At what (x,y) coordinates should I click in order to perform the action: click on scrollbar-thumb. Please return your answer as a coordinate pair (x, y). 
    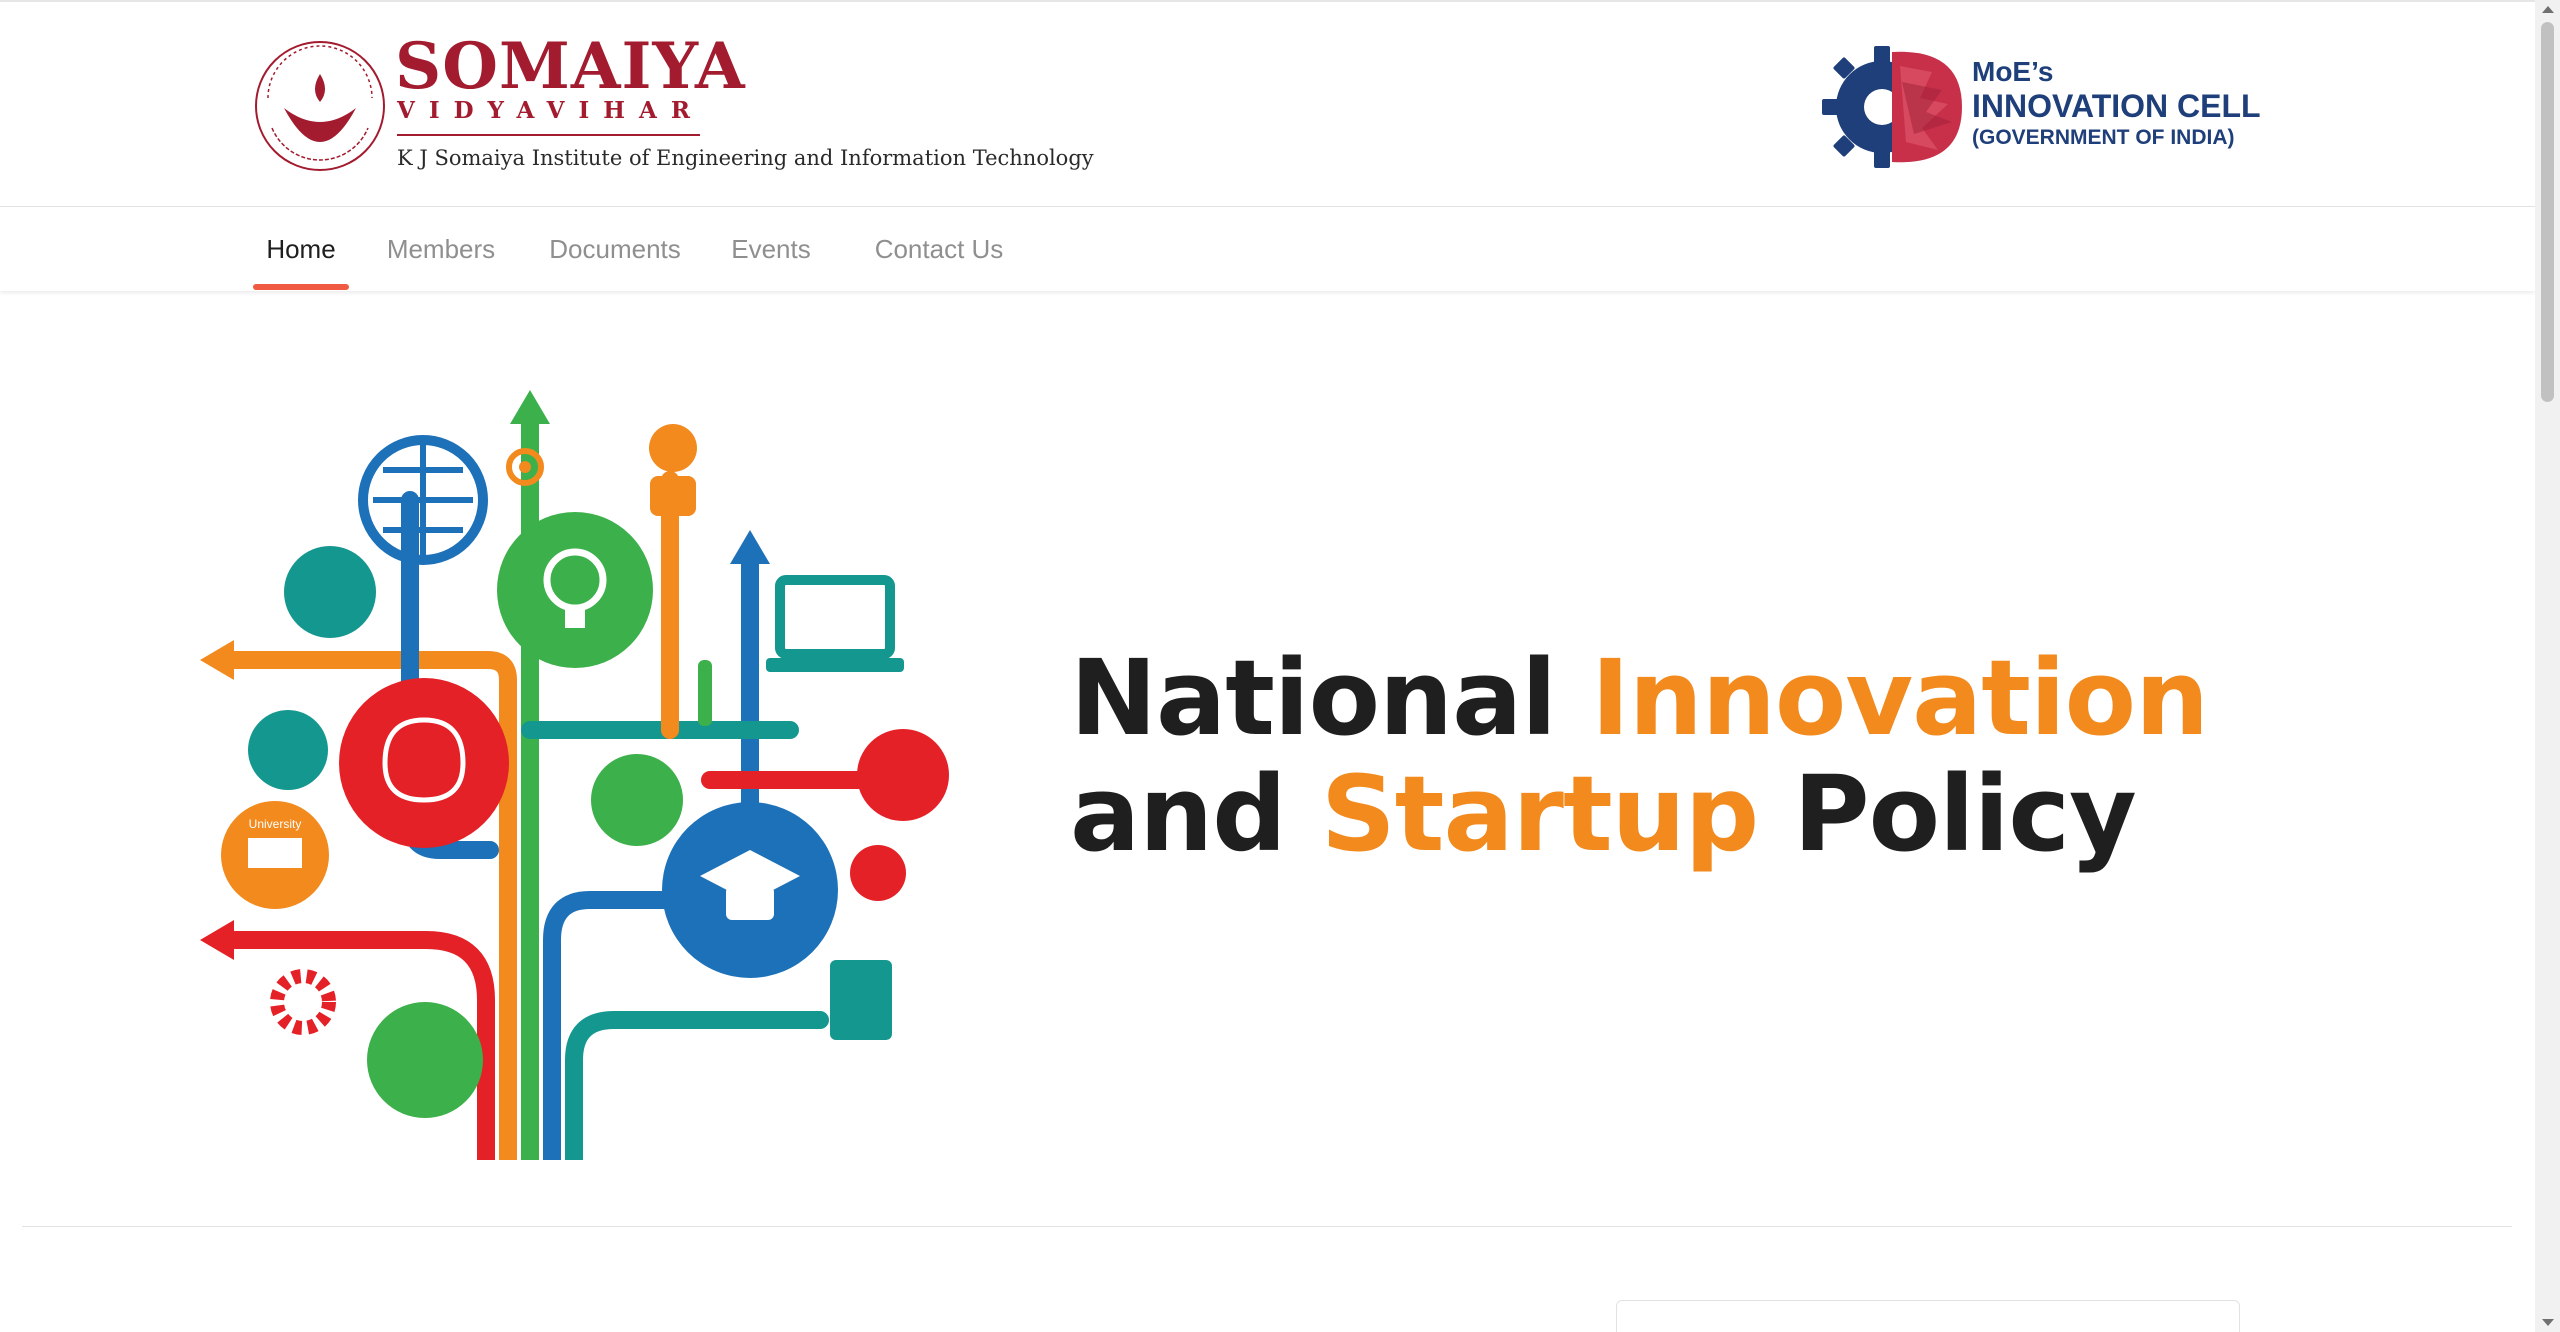
    Looking at the image, I should click on (2547, 212).